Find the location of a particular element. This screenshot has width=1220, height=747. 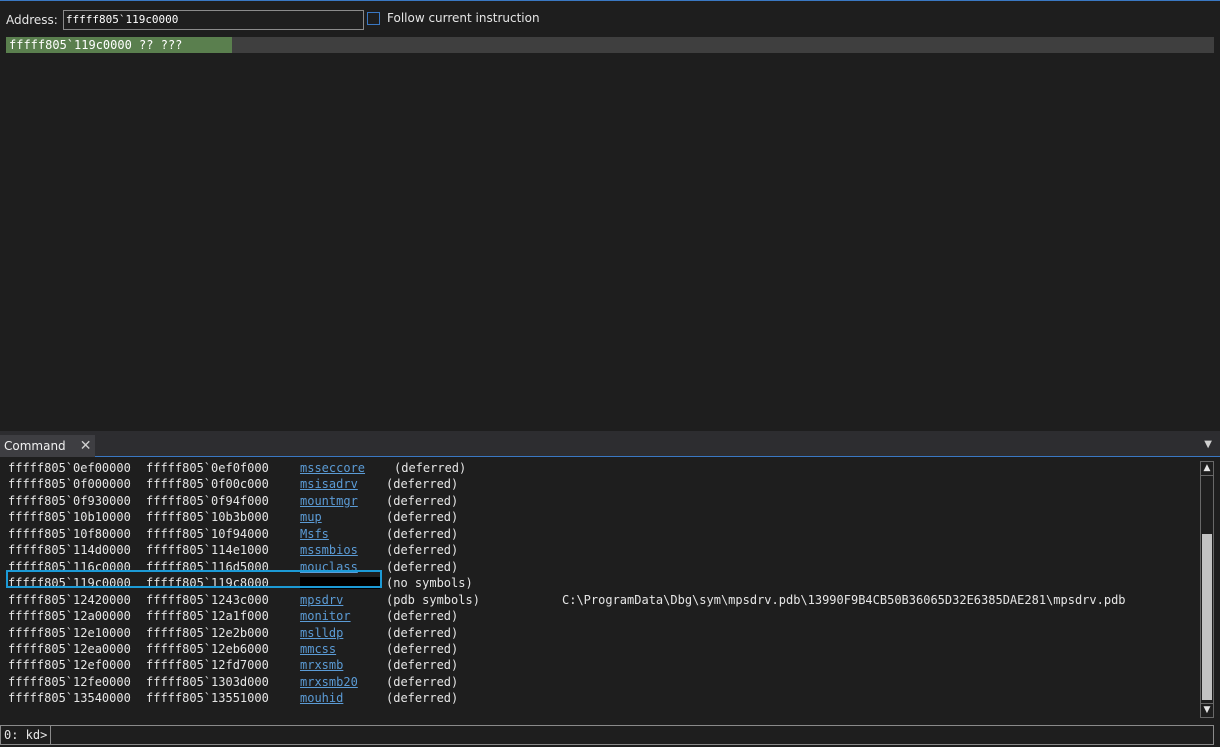

module-end-address: fffff805`12eb6000 is located at coordinates (207, 649).